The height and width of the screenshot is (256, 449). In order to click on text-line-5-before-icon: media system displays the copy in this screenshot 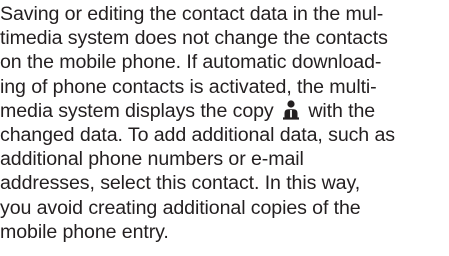, I will do `click(137, 110)`.